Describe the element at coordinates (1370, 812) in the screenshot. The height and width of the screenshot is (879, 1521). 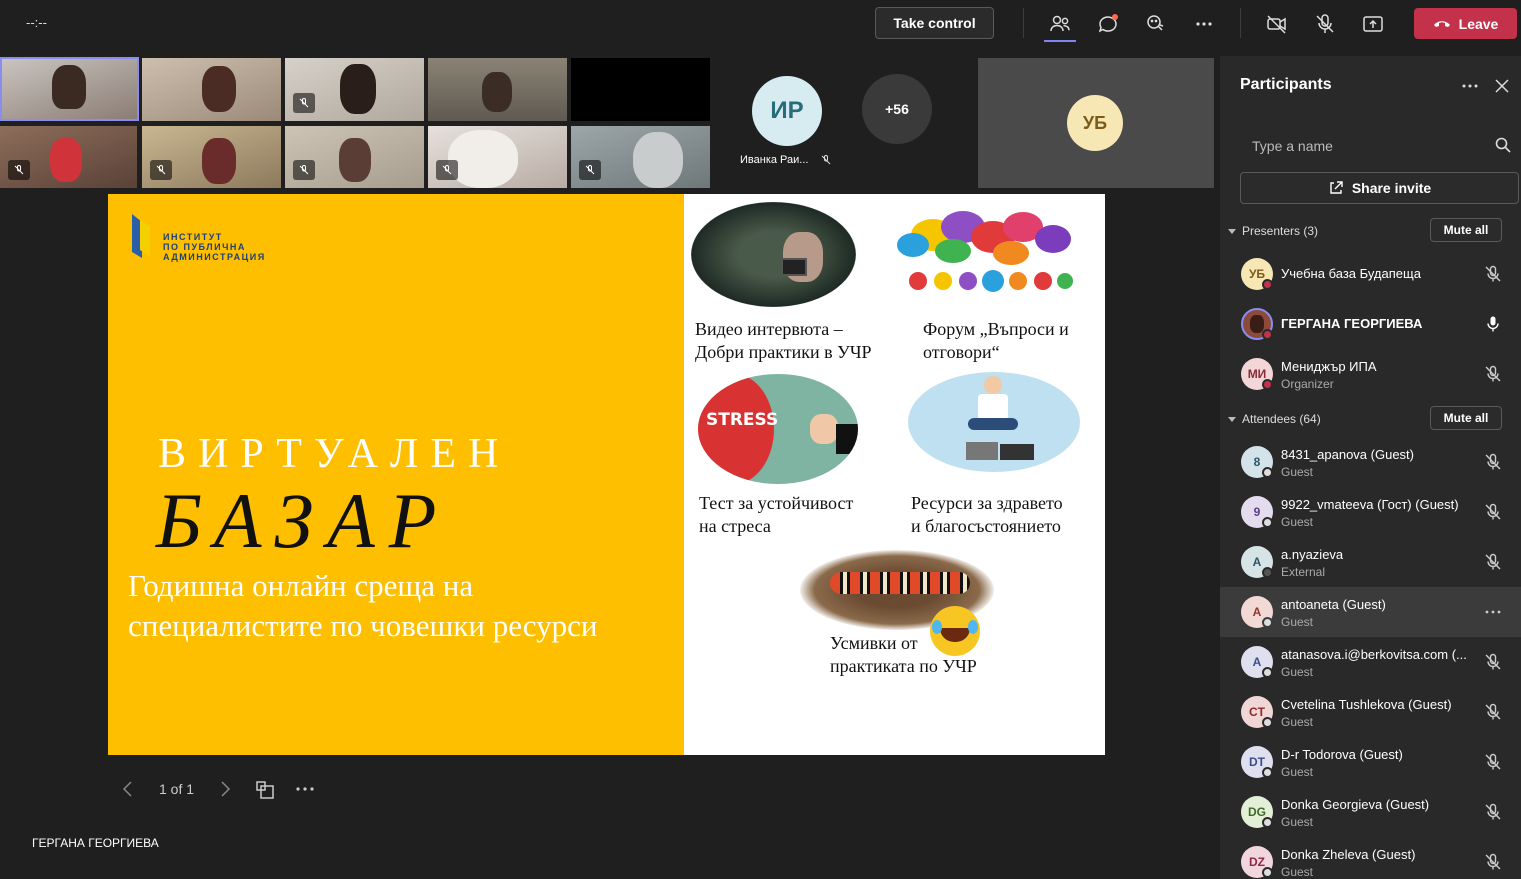
I see `participant-row: DG Donka Georgieva (Guest) Guest` at that location.